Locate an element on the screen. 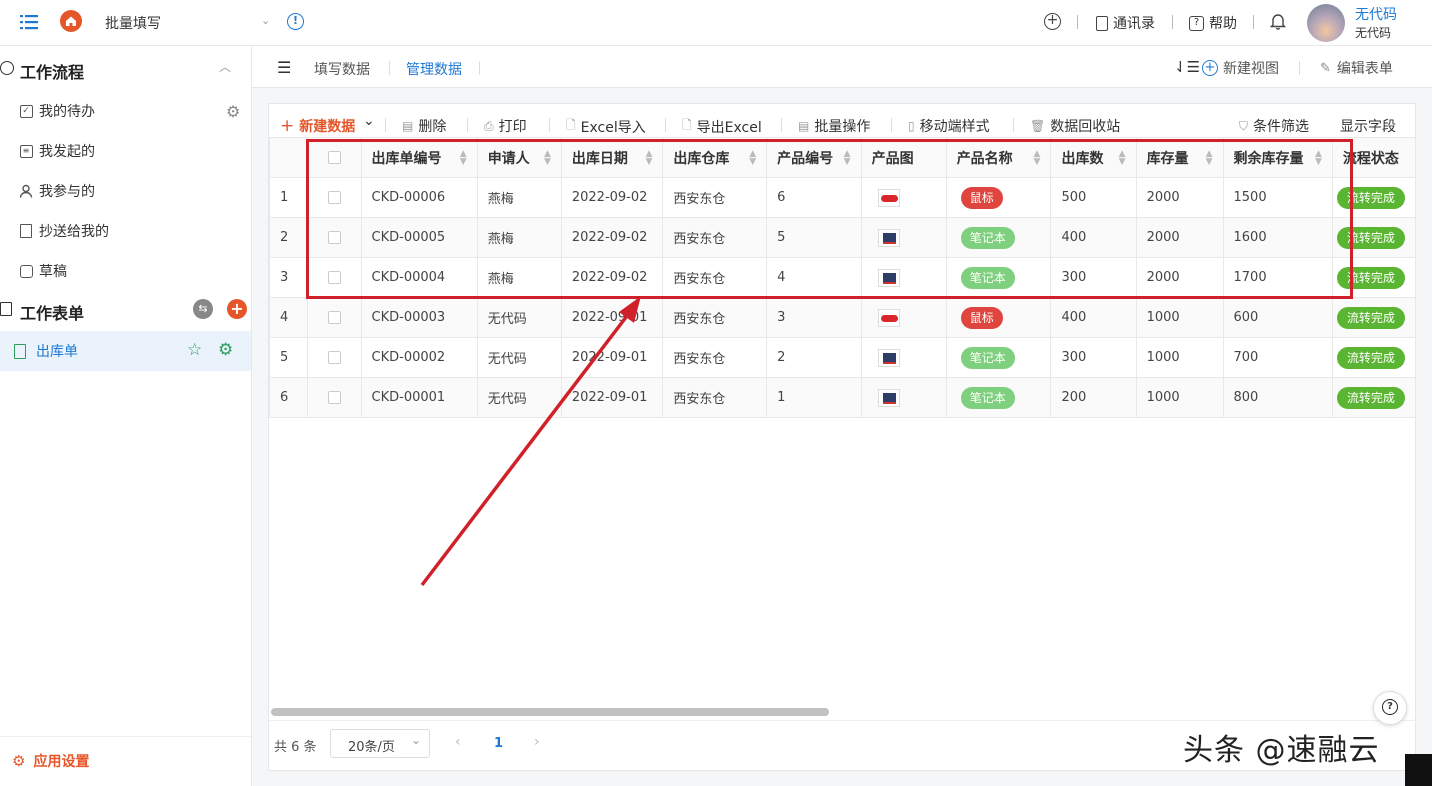 The image size is (1432, 786). avatar is located at coordinates (1326, 23).